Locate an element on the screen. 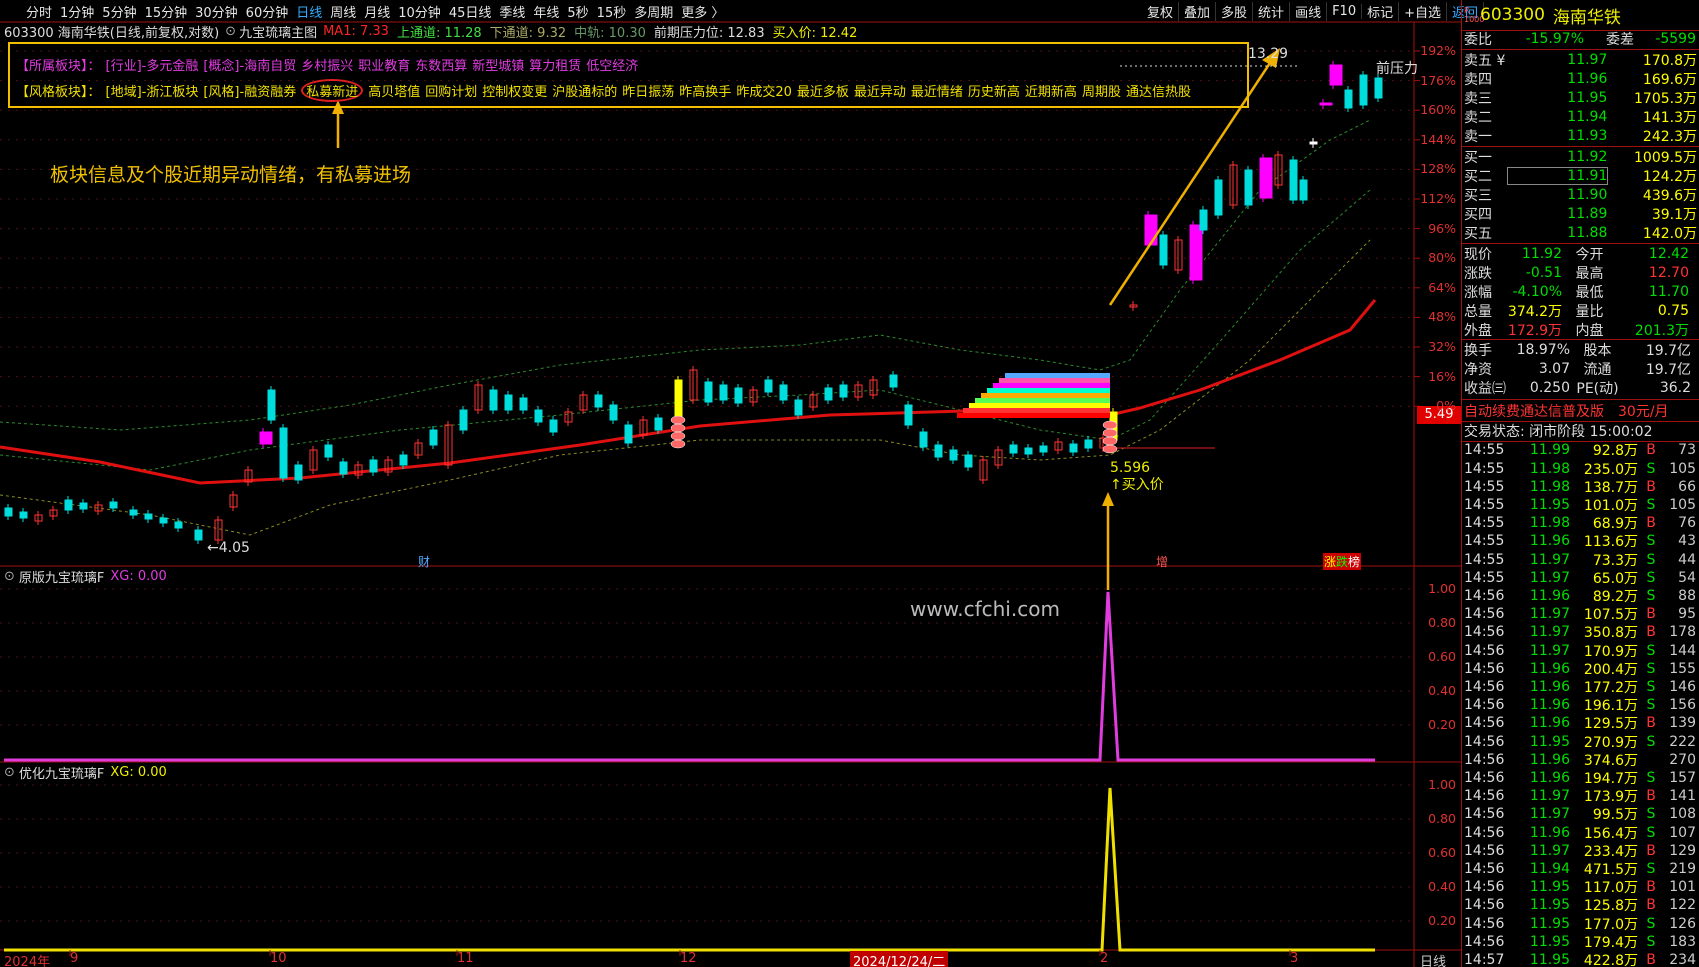  period-tab: 10分钟 is located at coordinates (419, 11).